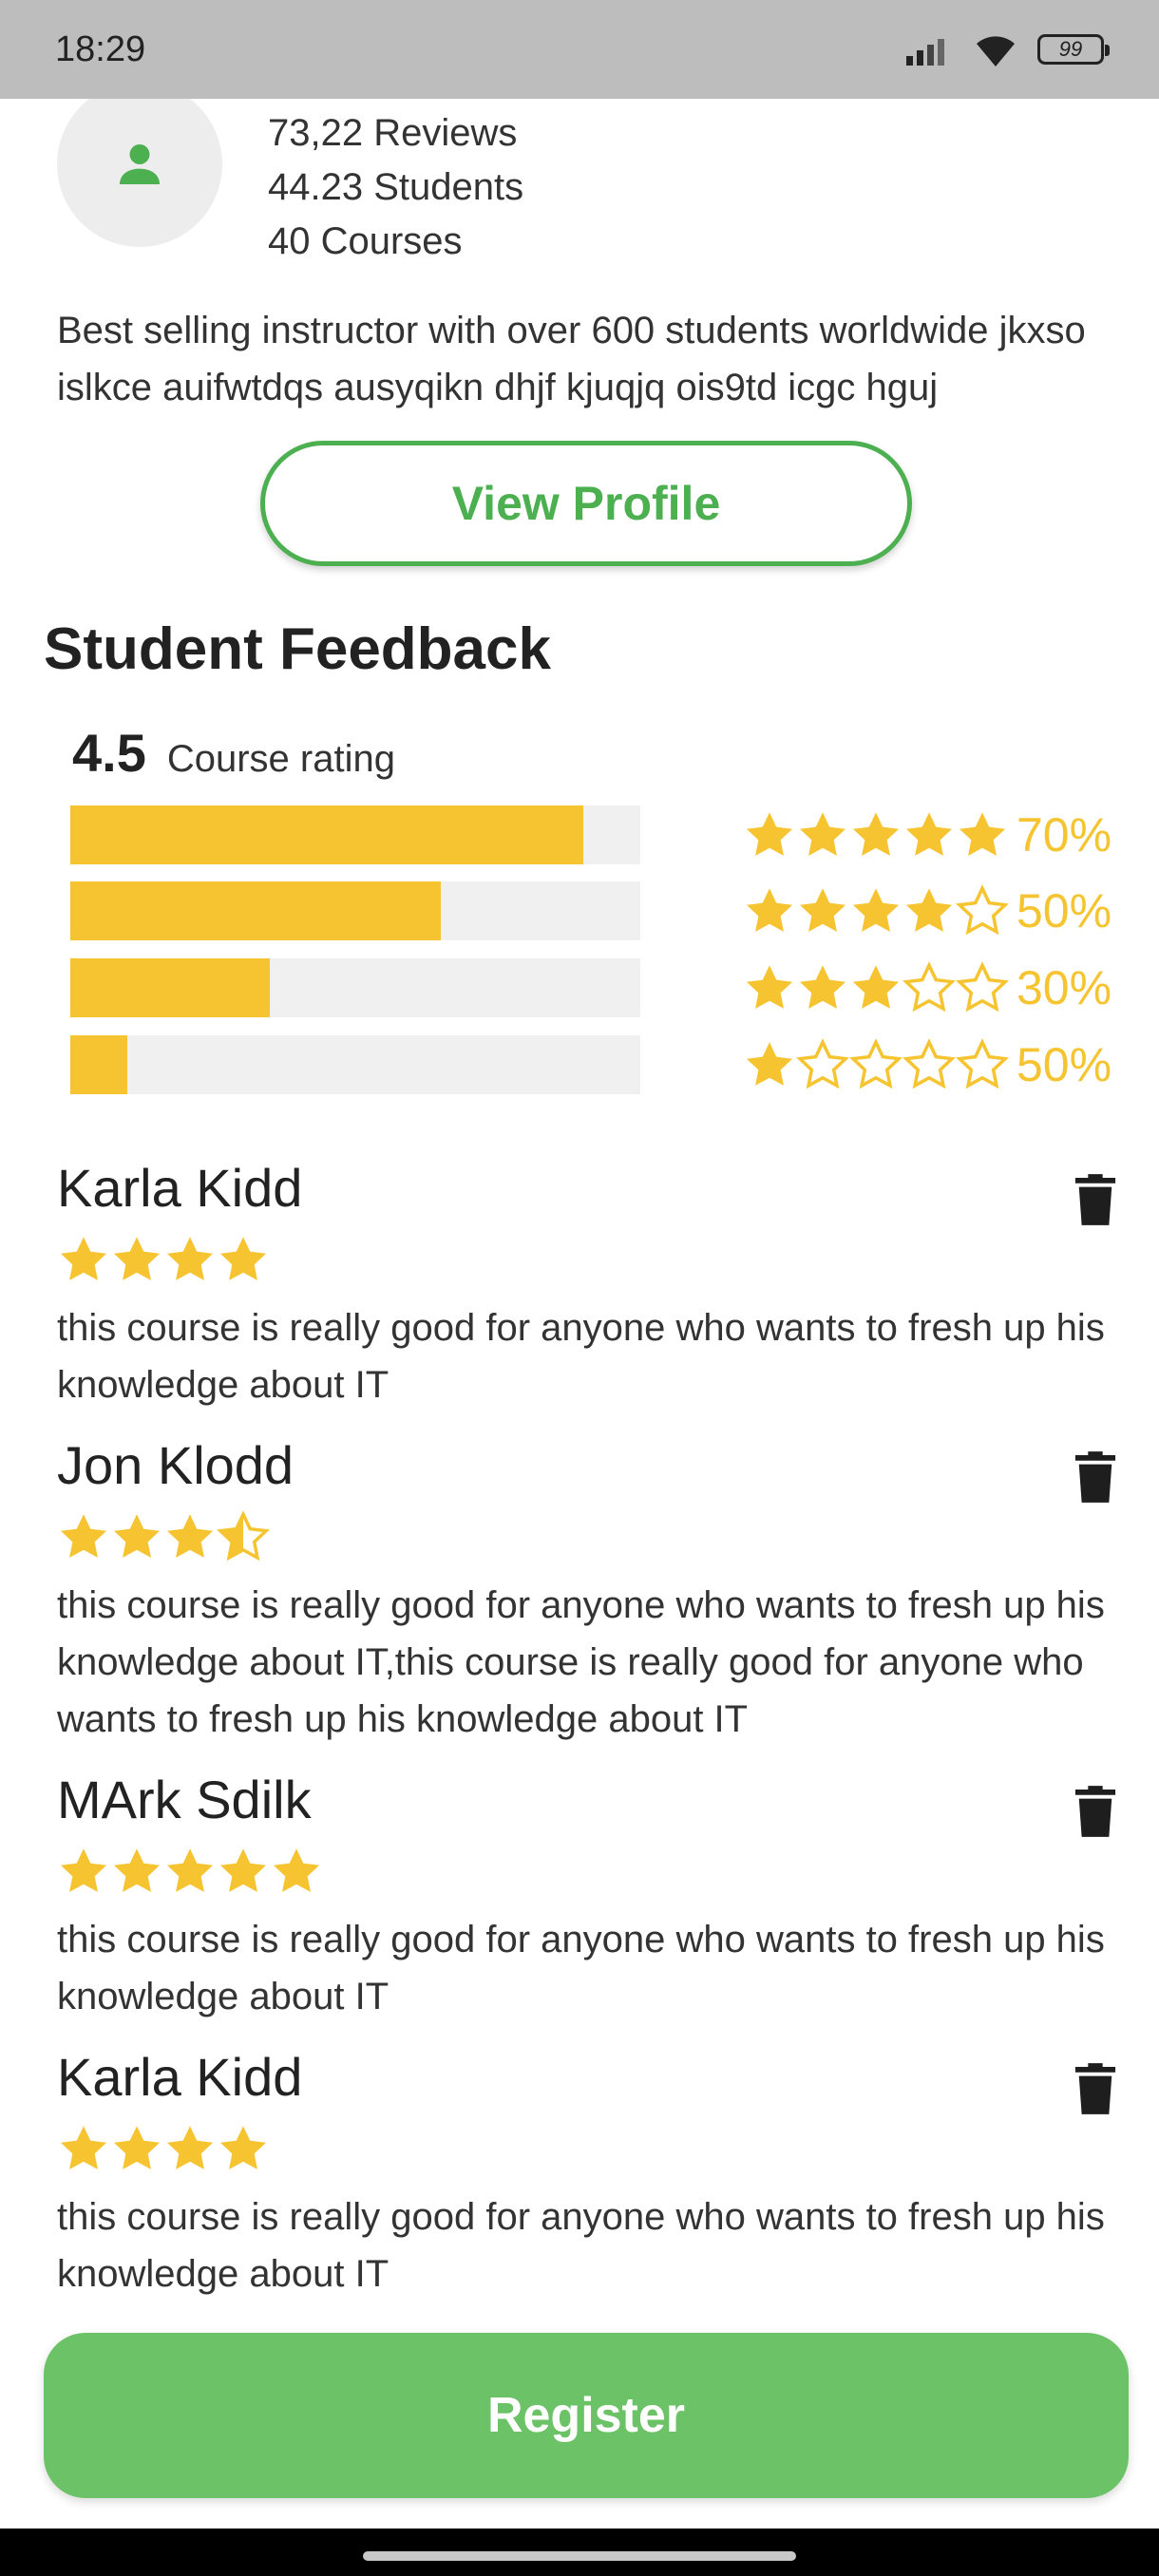 This screenshot has height=2576, width=1159. Describe the element at coordinates (586, 503) in the screenshot. I see `view-profile-button: View Profile` at that location.